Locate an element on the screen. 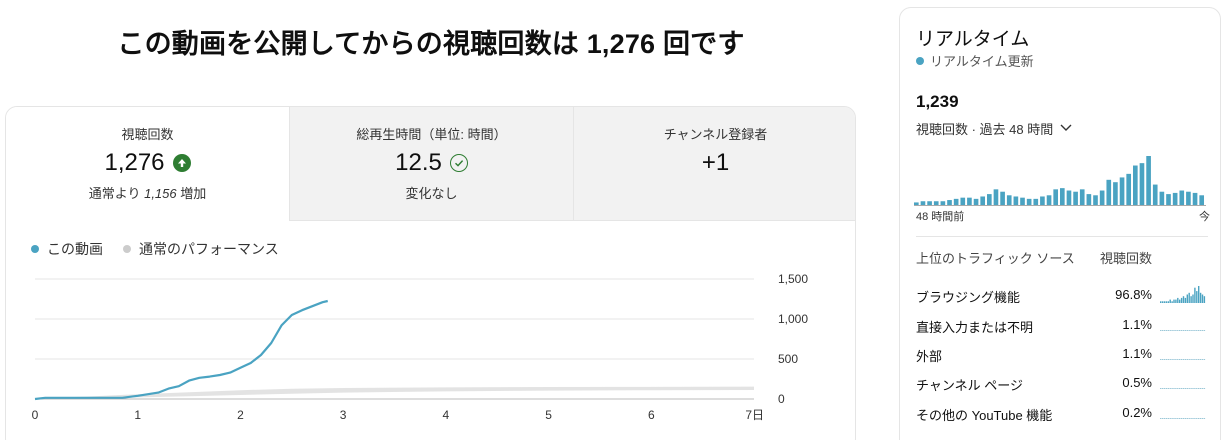 Image resolution: width=1226 pixels, height=440 pixels. realtime-period-selector: 視聴回数 · 過去 48 時間 is located at coordinates (994, 128).